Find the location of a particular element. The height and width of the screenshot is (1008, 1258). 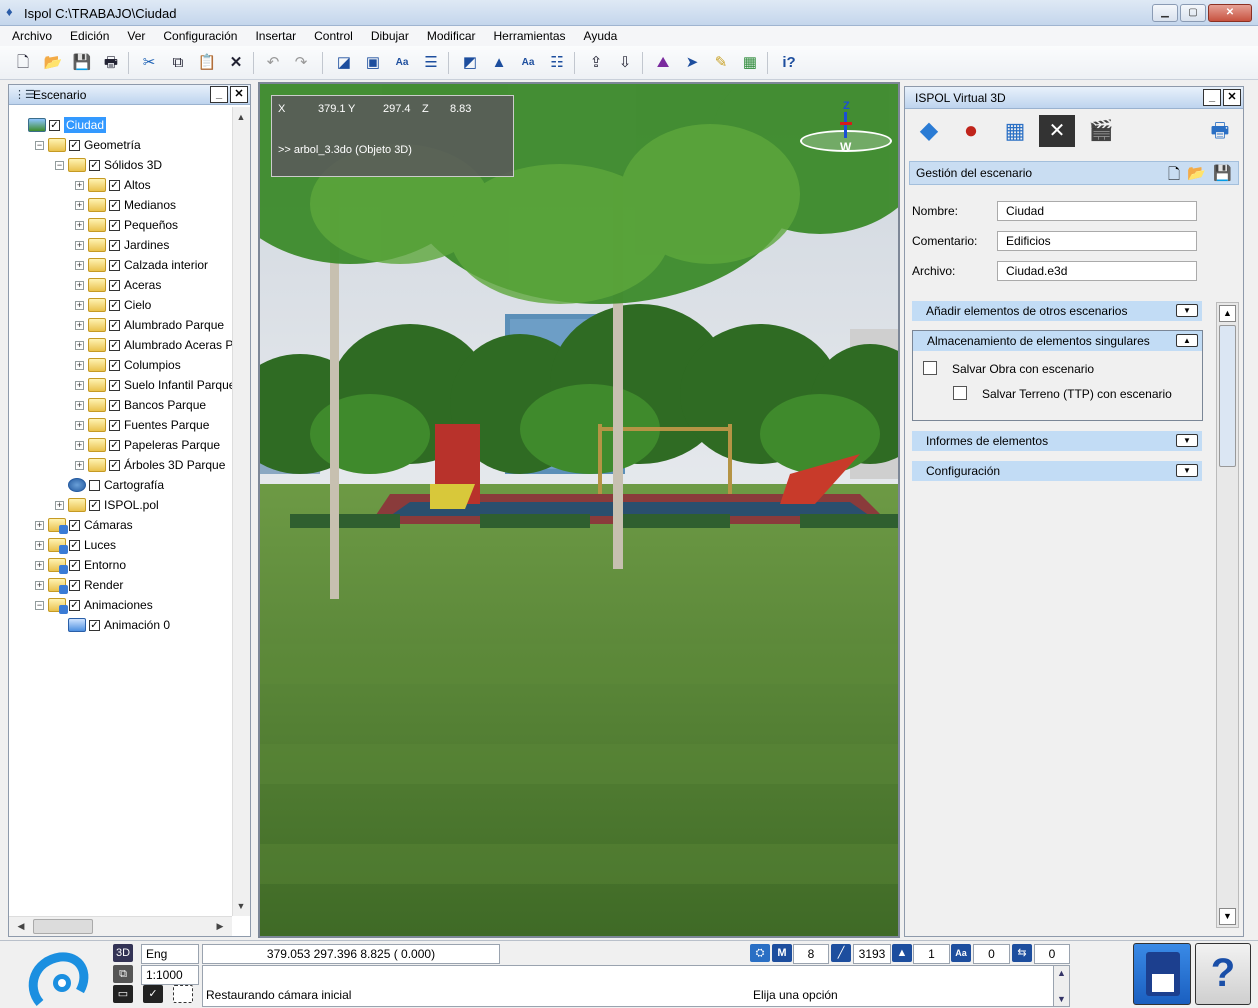

chevron-down-icon: ▼ is located at coordinates (1187, 470).